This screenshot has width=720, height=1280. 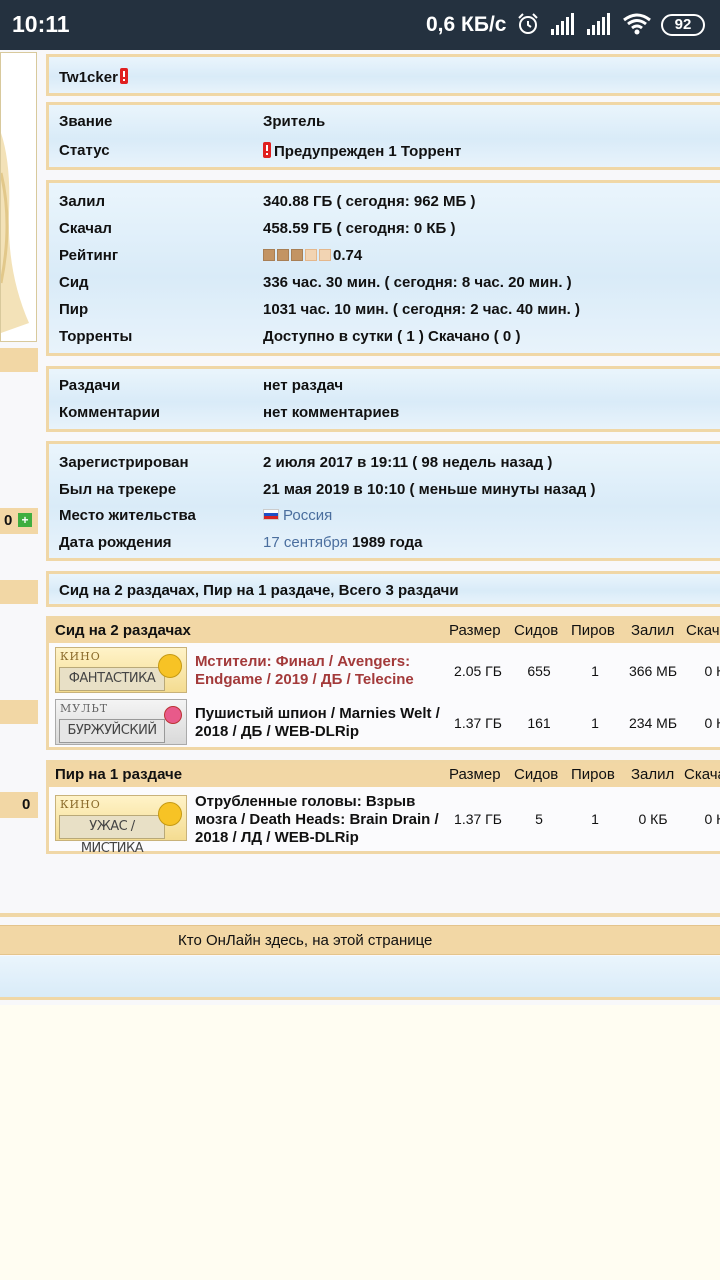 What do you see at coordinates (271, 514) in the screenshot?
I see `russia-flag-icon` at bounding box center [271, 514].